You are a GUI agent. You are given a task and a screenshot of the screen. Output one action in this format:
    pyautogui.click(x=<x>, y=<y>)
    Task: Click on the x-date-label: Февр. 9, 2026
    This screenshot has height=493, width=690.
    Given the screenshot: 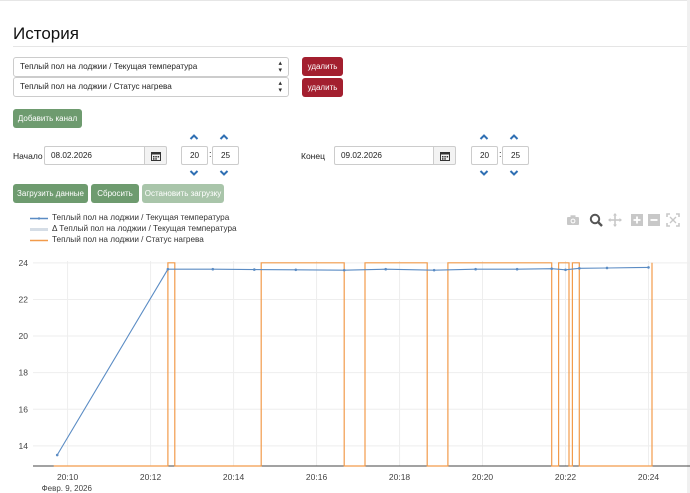 What is the action you would take?
    pyautogui.click(x=67, y=488)
    